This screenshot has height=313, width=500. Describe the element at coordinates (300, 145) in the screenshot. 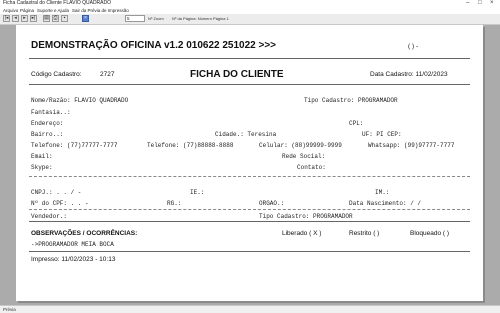

I see `celular-line: Celular: (88)99999-9999` at that location.